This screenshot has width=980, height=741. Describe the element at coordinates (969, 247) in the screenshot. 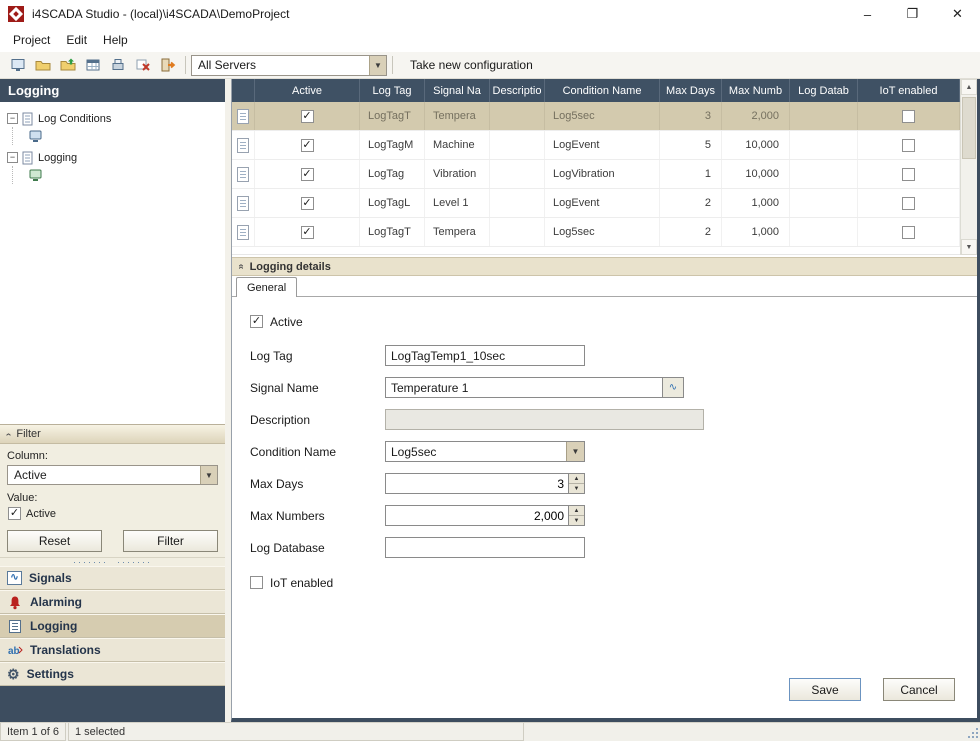

I see `scroll-down-icon: ▼` at that location.